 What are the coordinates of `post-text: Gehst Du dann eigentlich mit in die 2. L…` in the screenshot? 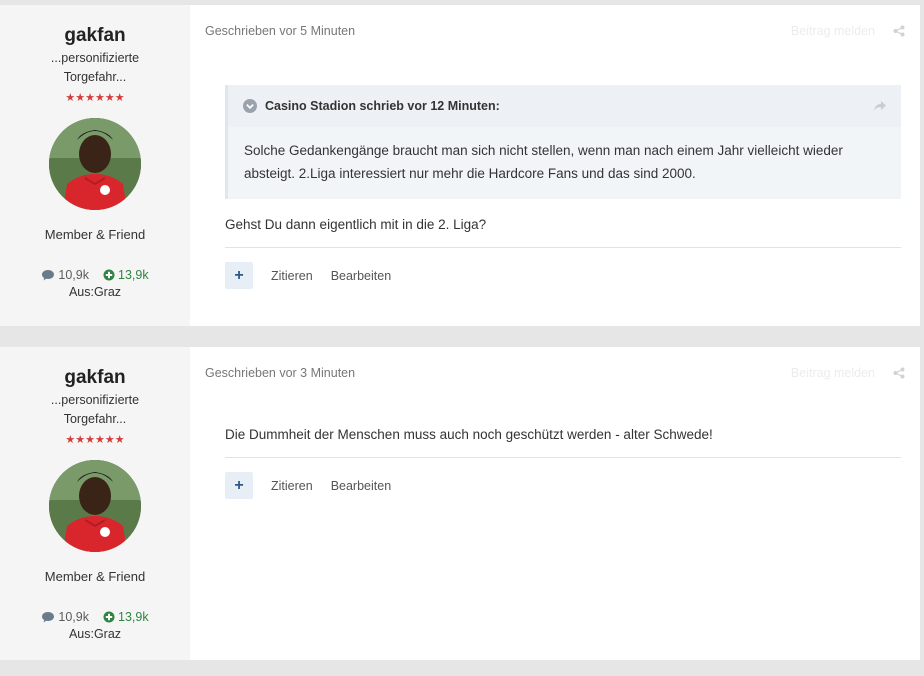 It's located at (356, 224).